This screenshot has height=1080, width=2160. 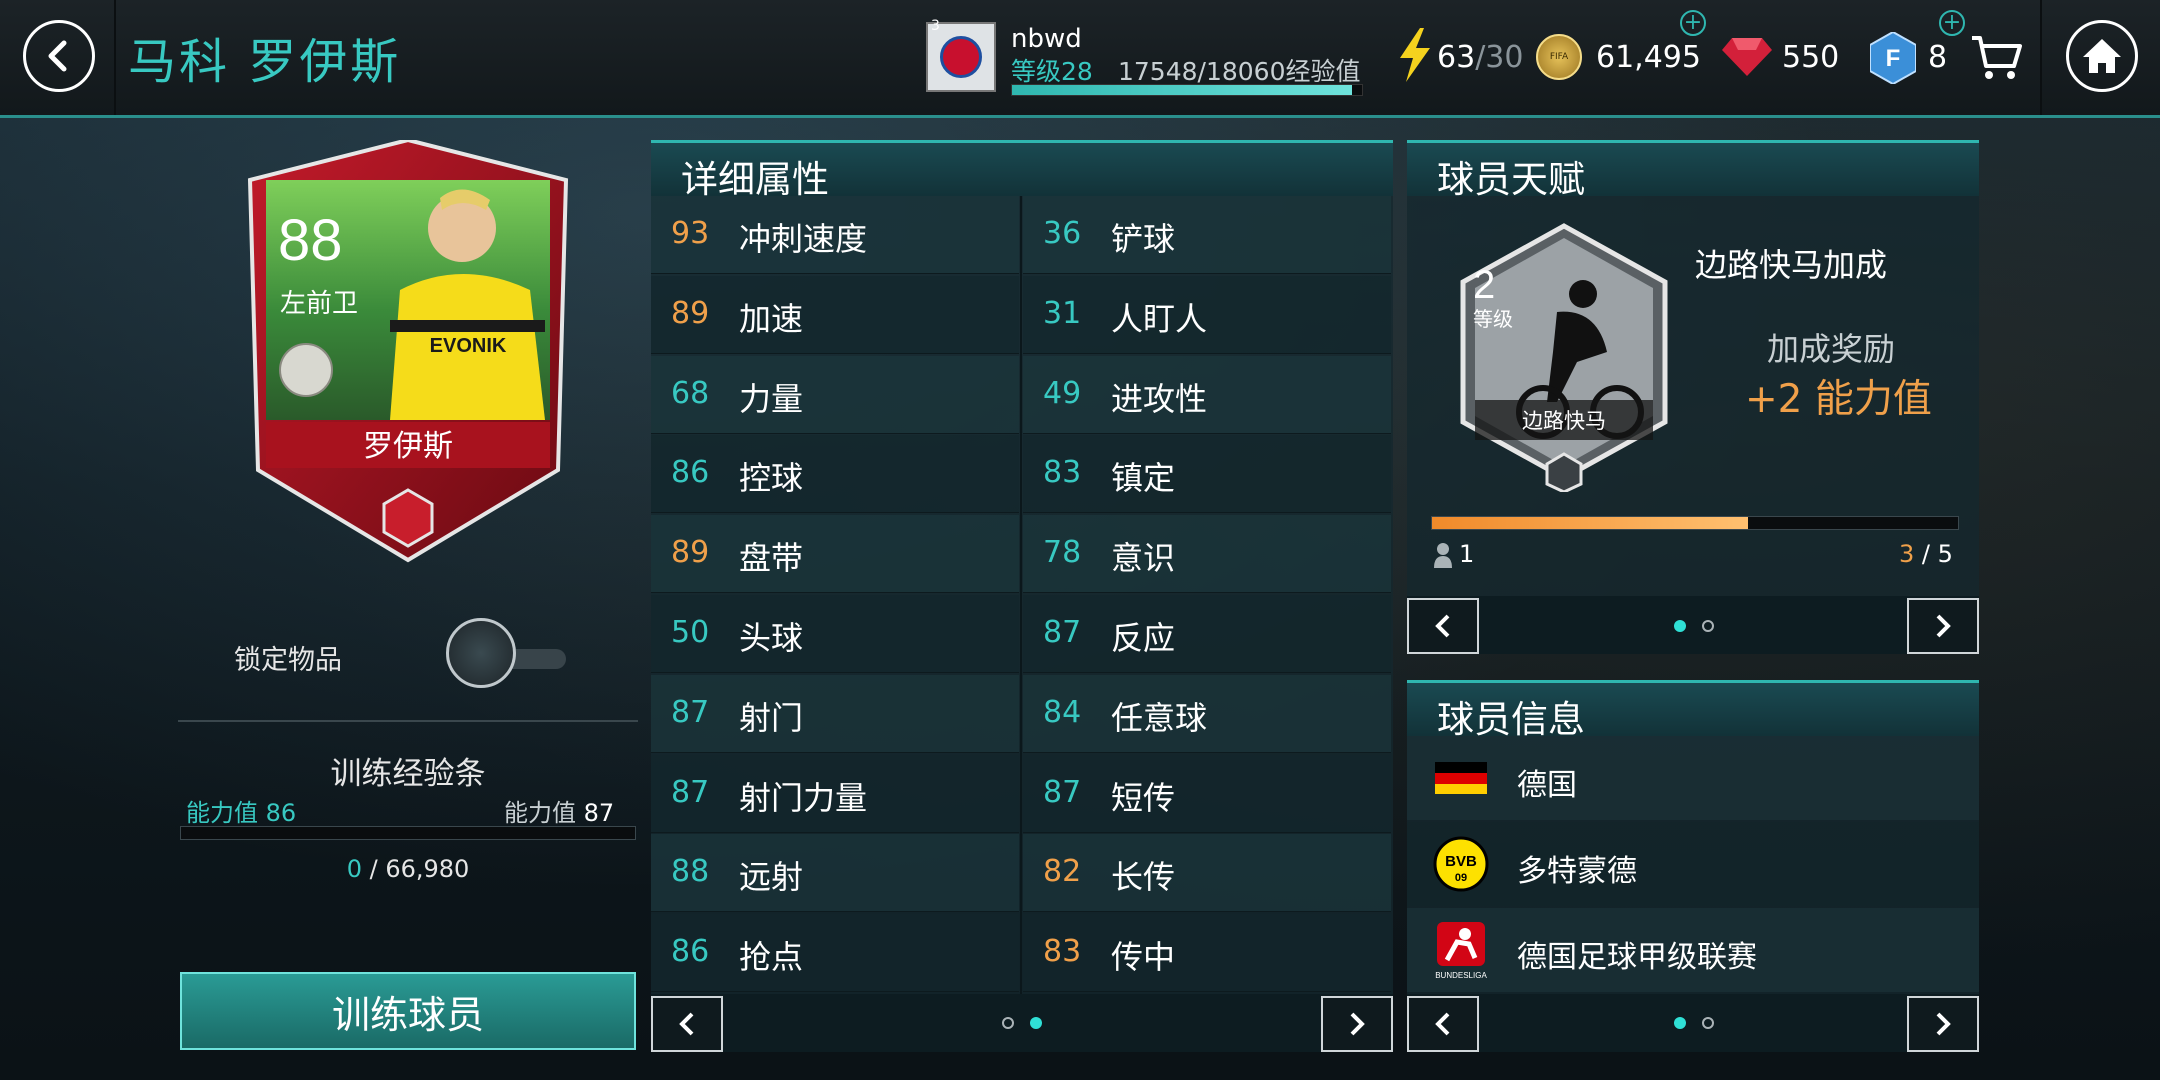 What do you see at coordinates (1062, 952) in the screenshot?
I see `attribute-value: 83` at bounding box center [1062, 952].